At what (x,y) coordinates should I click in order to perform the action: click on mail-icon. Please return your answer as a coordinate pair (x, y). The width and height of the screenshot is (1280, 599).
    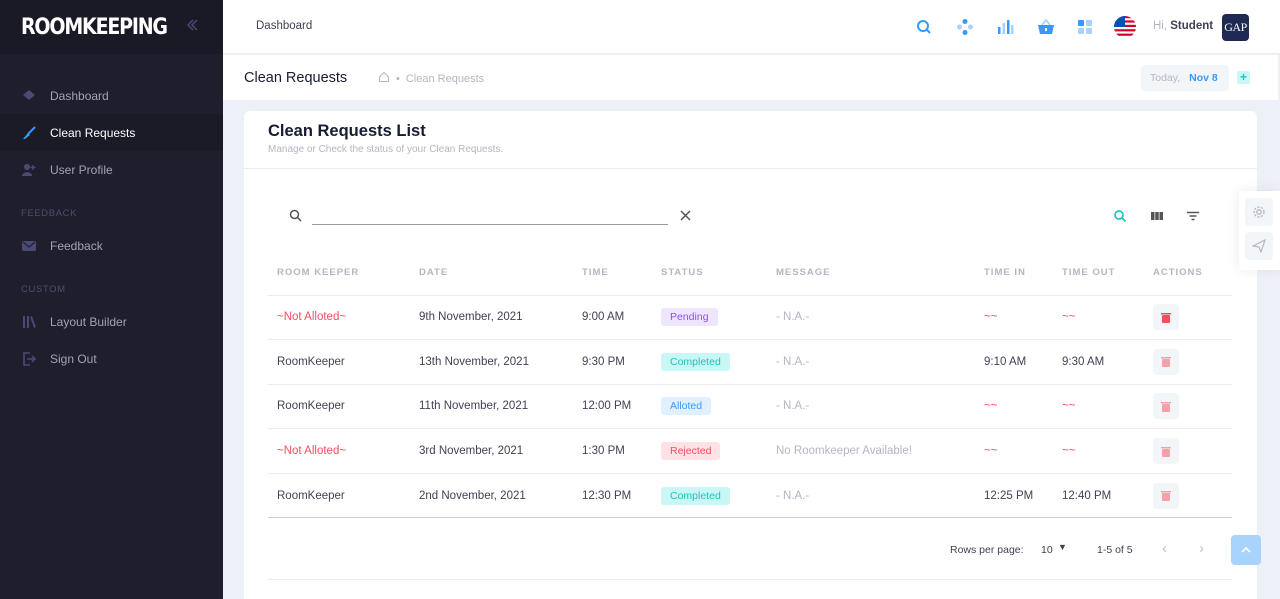
    Looking at the image, I should click on (29, 246).